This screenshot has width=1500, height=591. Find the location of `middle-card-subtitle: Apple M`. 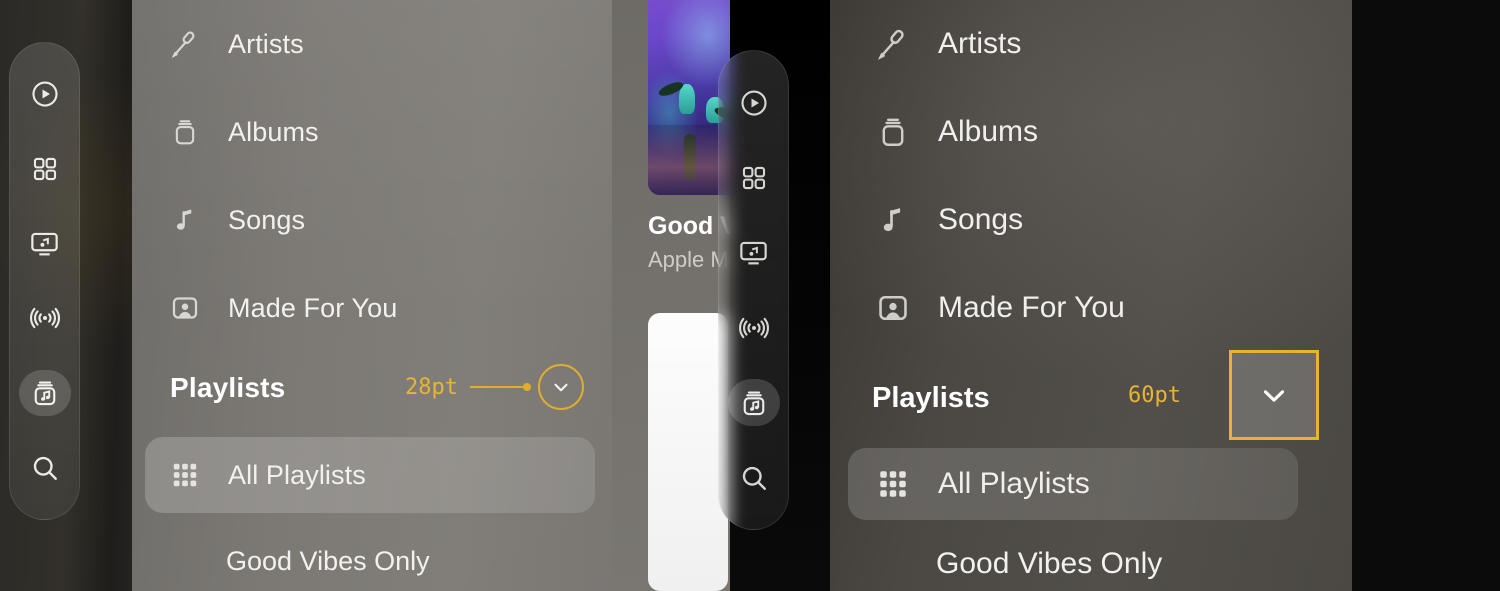

middle-card-subtitle: Apple M is located at coordinates (688, 259).